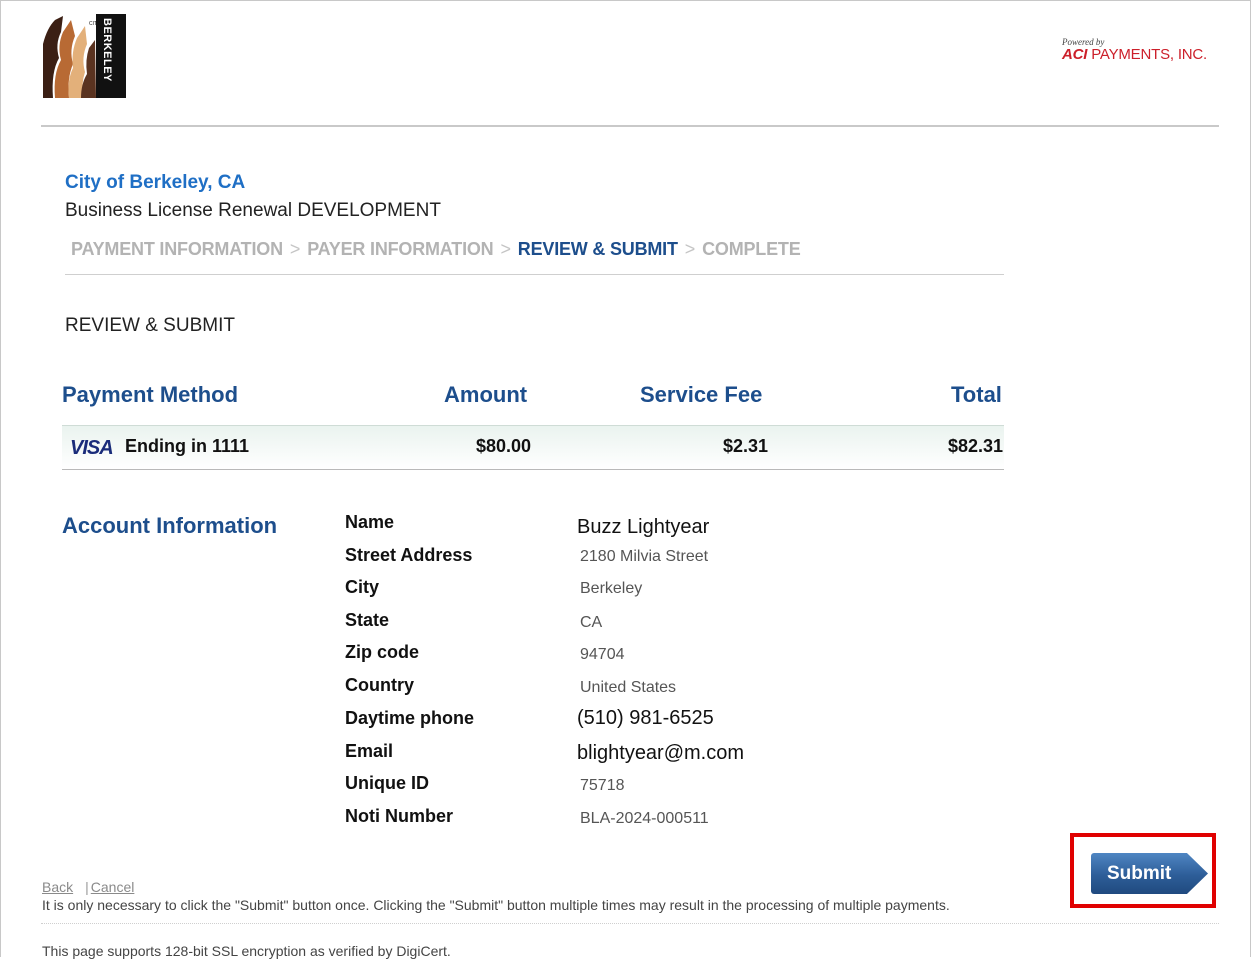 The image size is (1251, 959). I want to click on footer-divider, so click(630, 923).